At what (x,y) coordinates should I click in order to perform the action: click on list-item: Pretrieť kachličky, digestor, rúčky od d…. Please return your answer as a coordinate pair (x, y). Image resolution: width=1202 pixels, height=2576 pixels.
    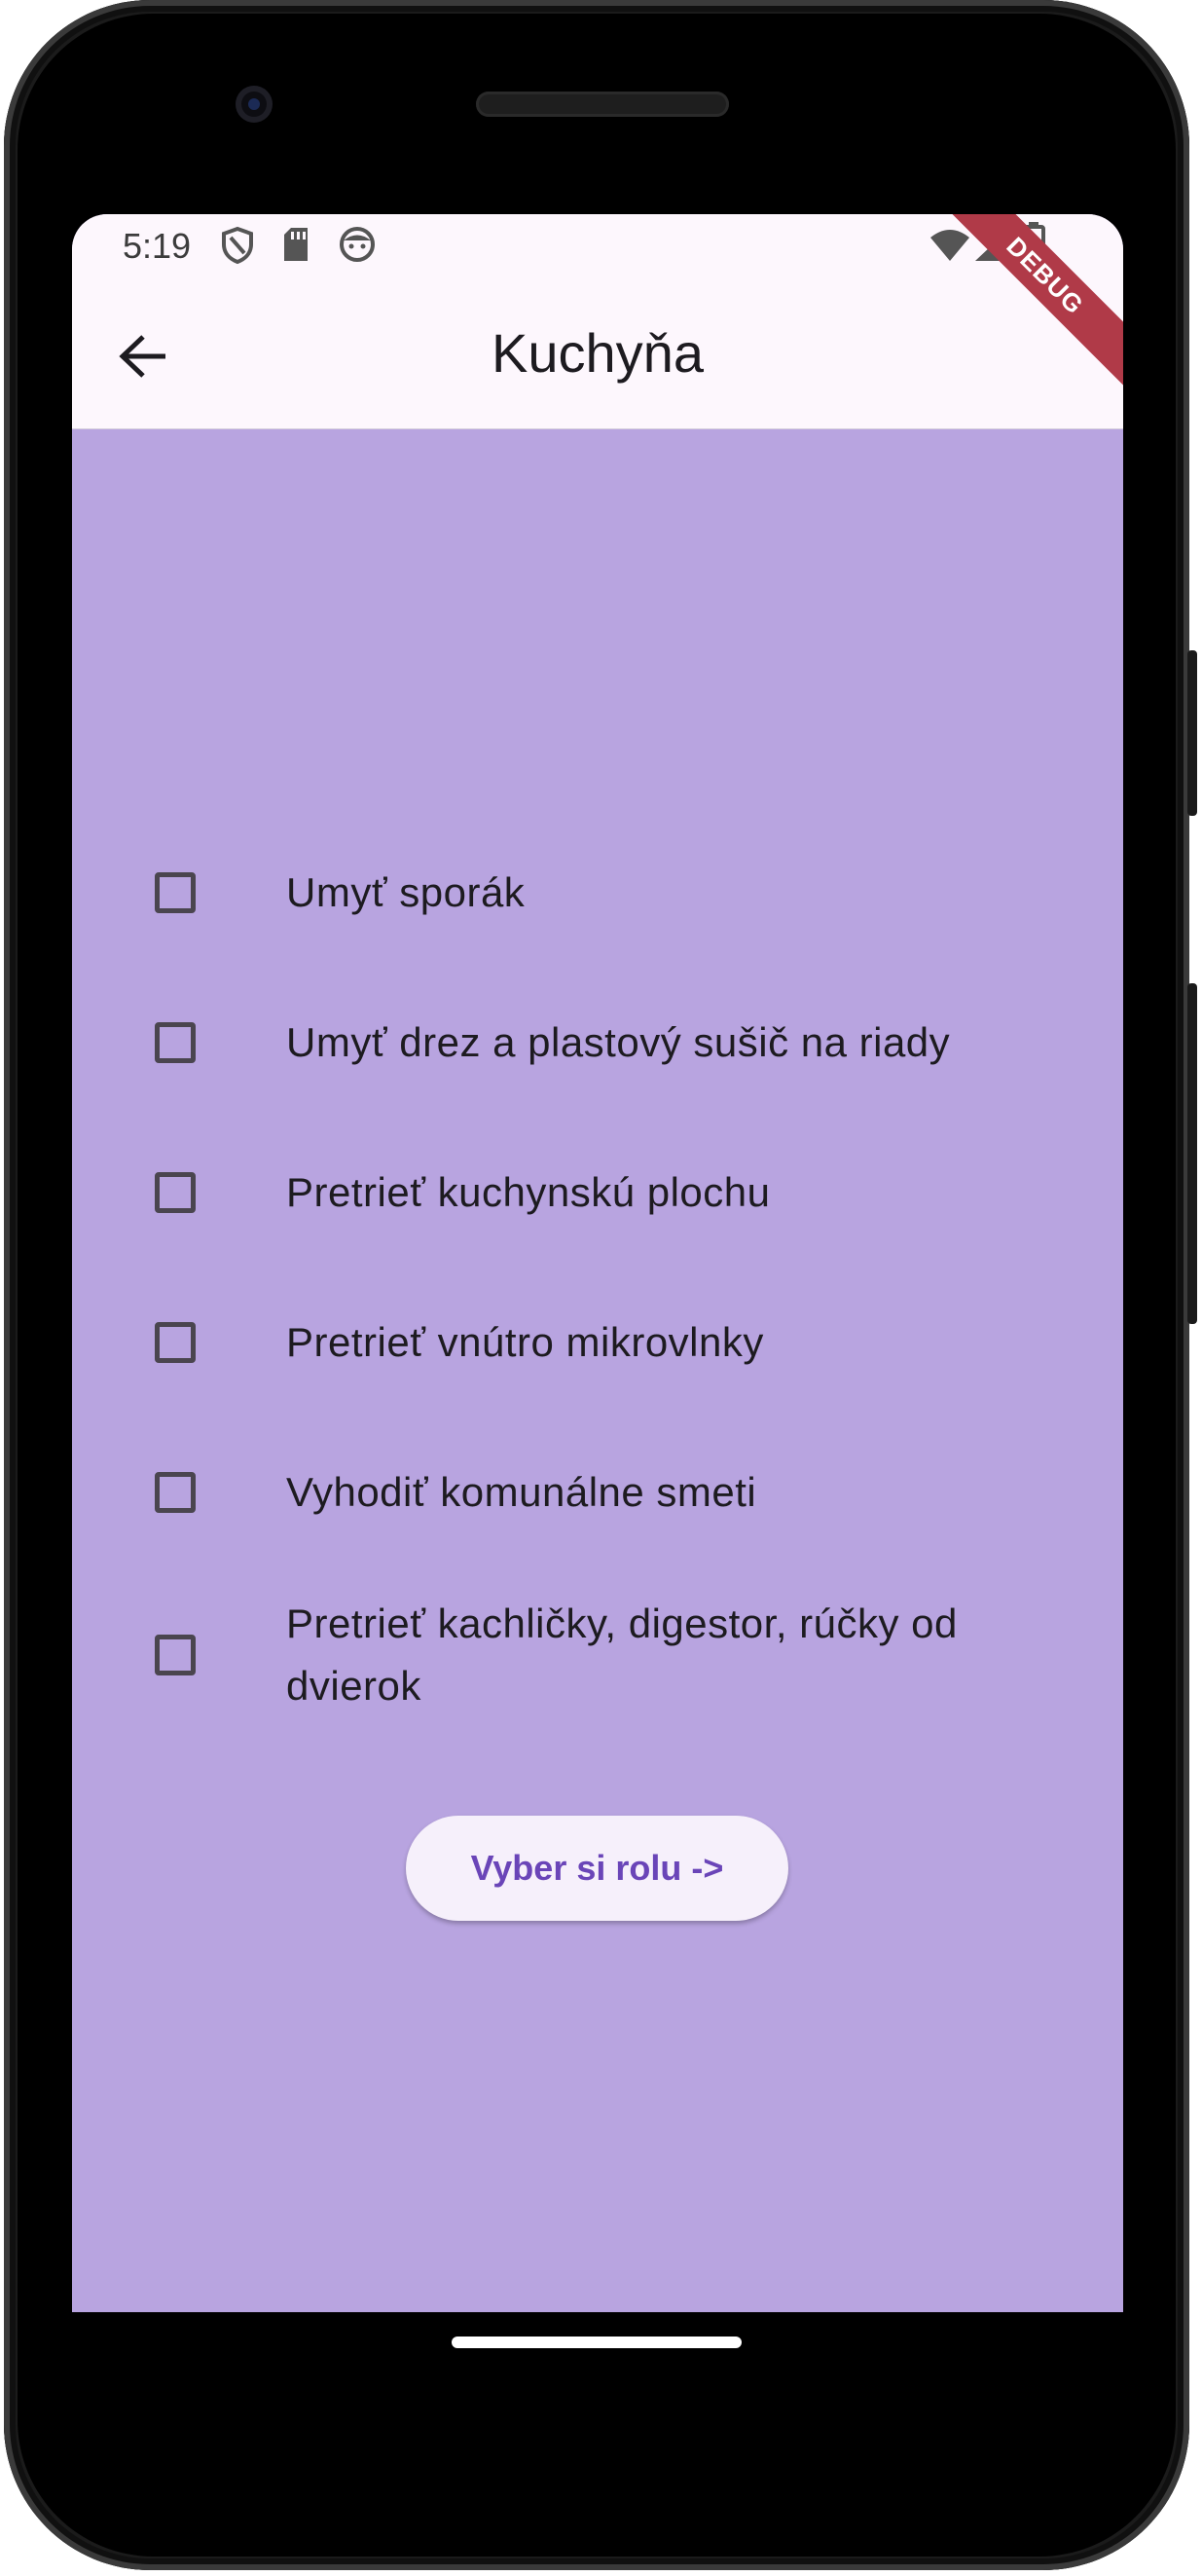
    Looking at the image, I should click on (597, 1655).